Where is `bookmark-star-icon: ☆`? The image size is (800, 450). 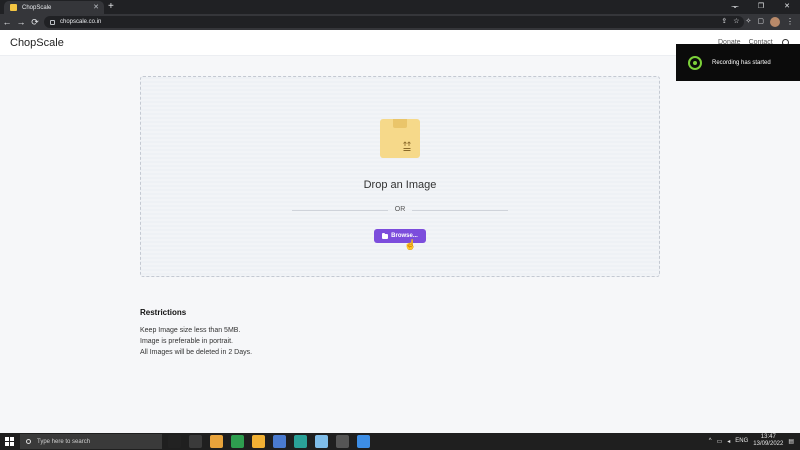 bookmark-star-icon: ☆ is located at coordinates (736, 22).